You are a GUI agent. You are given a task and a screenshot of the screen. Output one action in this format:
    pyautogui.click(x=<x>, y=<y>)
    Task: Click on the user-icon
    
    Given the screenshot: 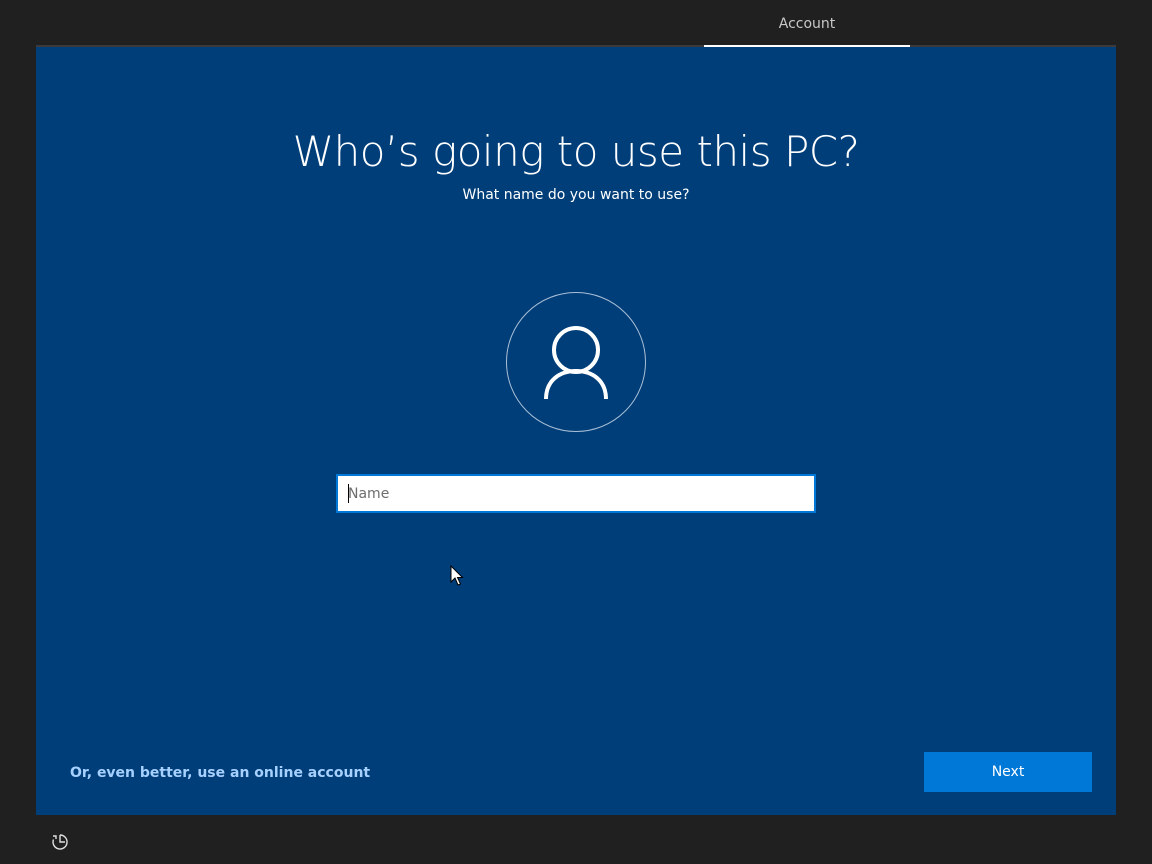 What is the action you would take?
    pyautogui.click(x=576, y=363)
    